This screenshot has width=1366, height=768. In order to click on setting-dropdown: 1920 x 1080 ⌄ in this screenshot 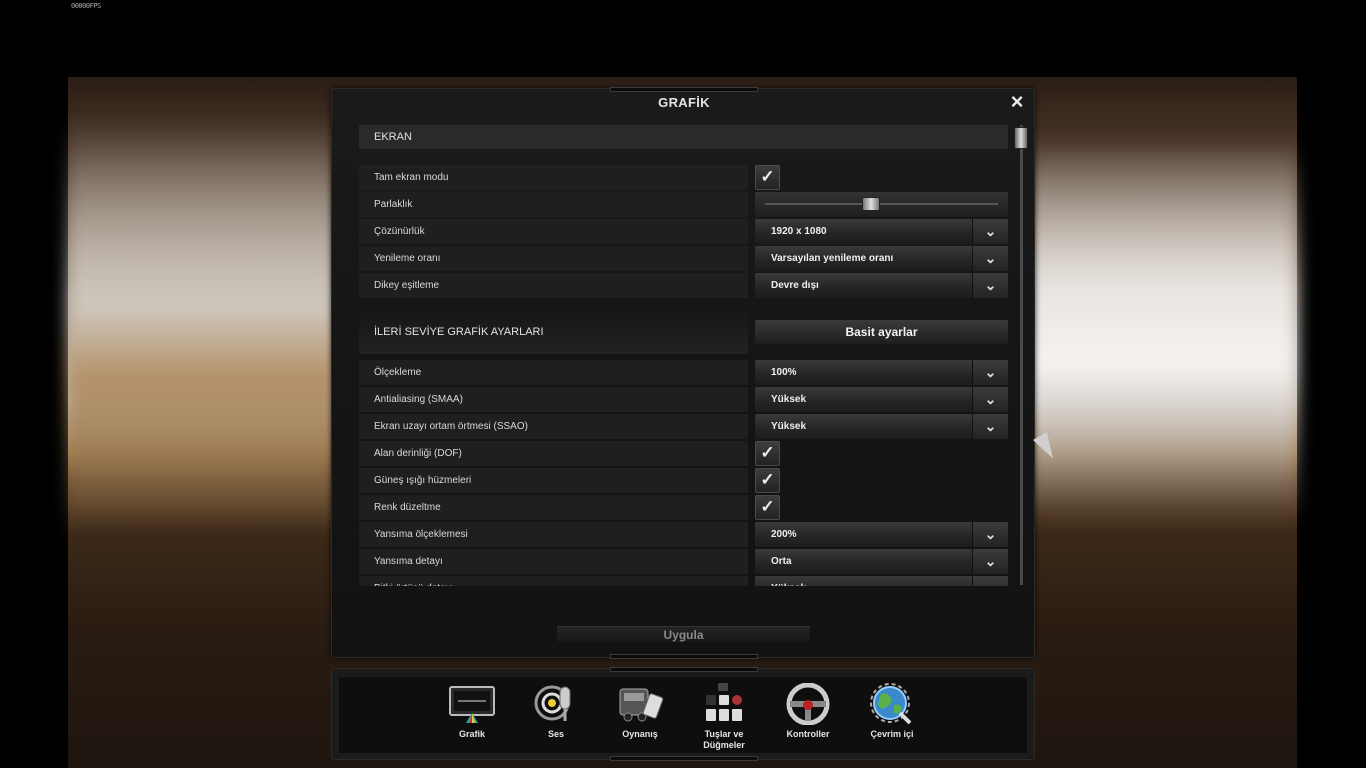, I will do `click(881, 231)`.